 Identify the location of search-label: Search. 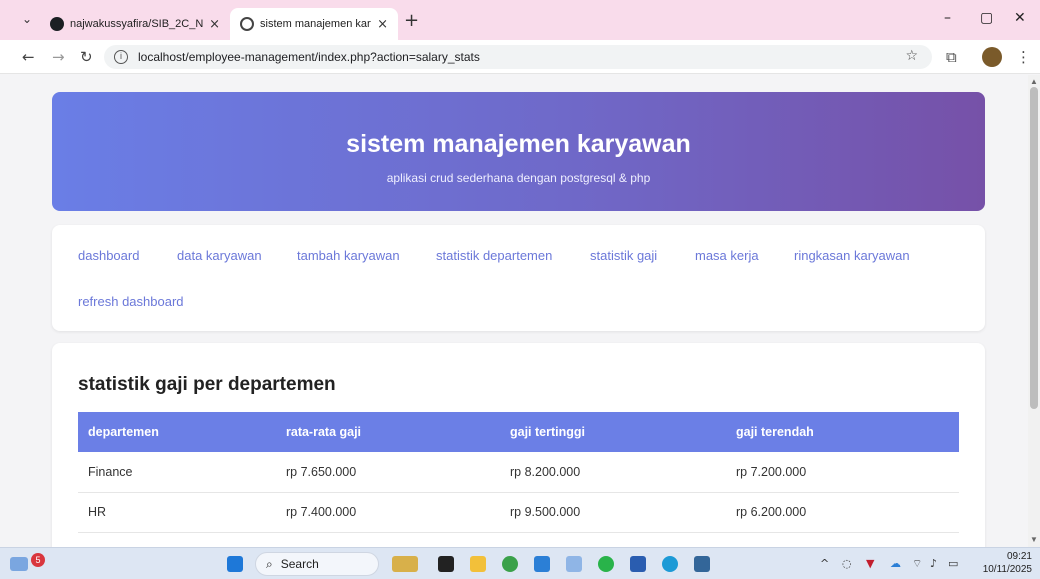
(299, 564).